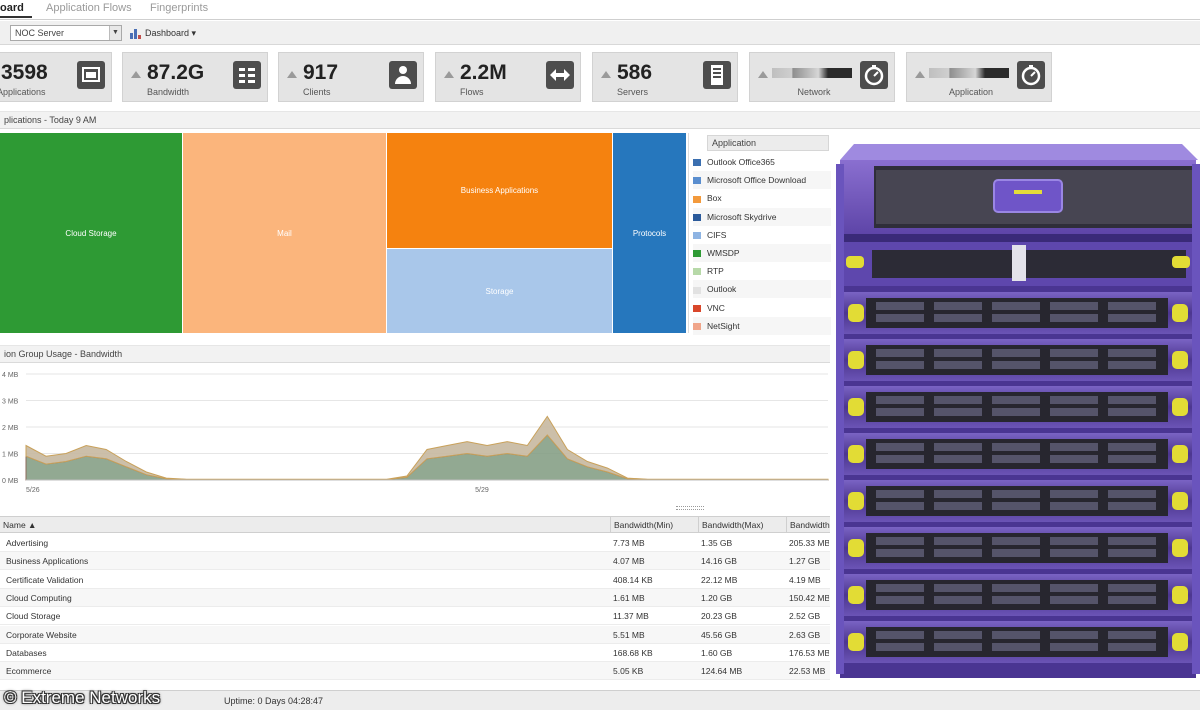  What do you see at coordinates (808, 525) in the screenshot?
I see `column-header-bandwidth: Bandwidth` at bounding box center [808, 525].